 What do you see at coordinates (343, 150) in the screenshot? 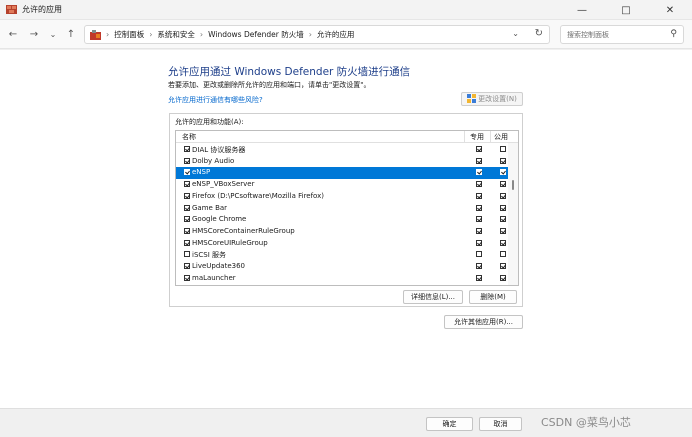
I see `list-item: DIAL 协议服务器` at bounding box center [343, 150].